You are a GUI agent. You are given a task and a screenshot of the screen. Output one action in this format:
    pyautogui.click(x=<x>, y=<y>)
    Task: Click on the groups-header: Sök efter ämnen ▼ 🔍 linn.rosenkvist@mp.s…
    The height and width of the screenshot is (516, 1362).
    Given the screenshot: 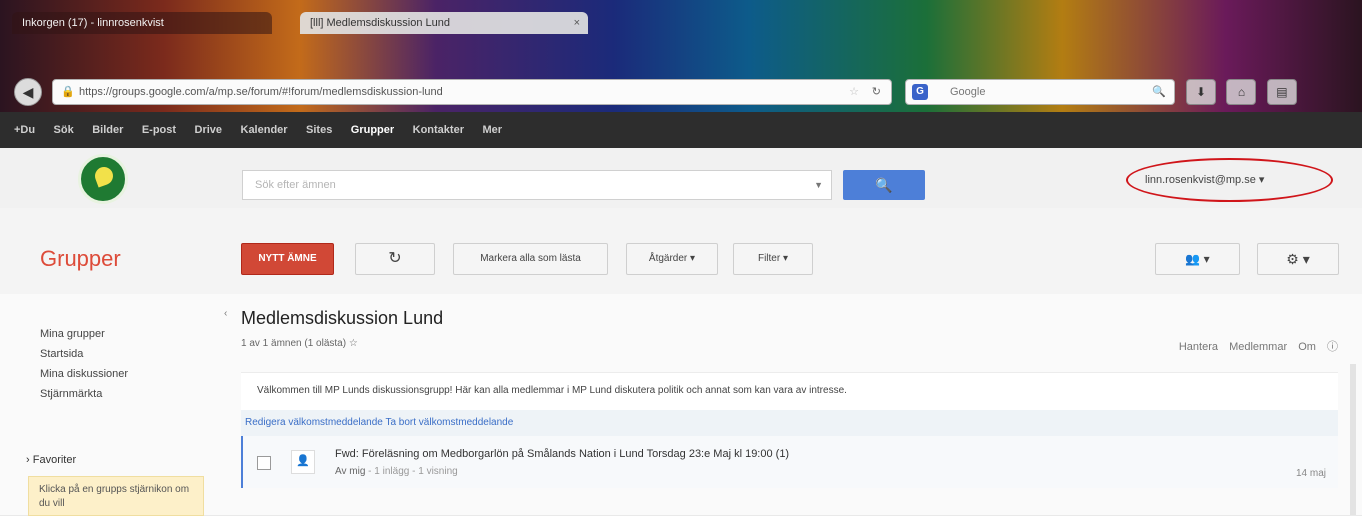 What is the action you would take?
    pyautogui.click(x=681, y=178)
    